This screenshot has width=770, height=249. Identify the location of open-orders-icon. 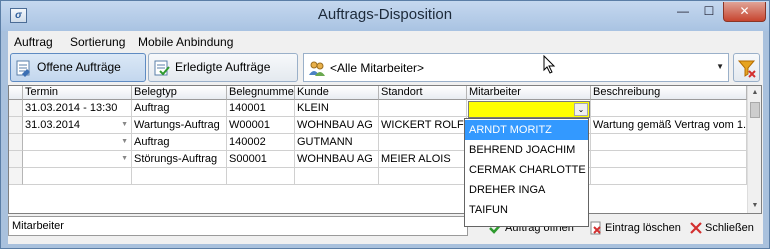
(23, 68).